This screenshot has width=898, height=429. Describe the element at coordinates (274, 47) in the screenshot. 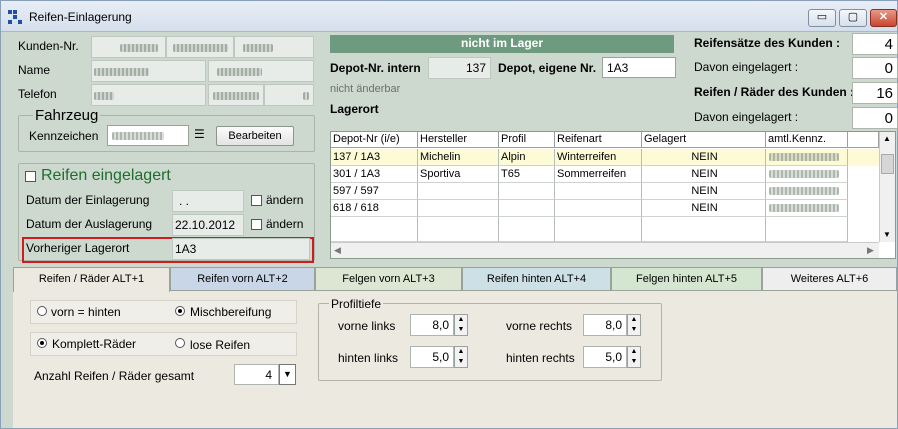

I see `kunden-name2-field` at that location.